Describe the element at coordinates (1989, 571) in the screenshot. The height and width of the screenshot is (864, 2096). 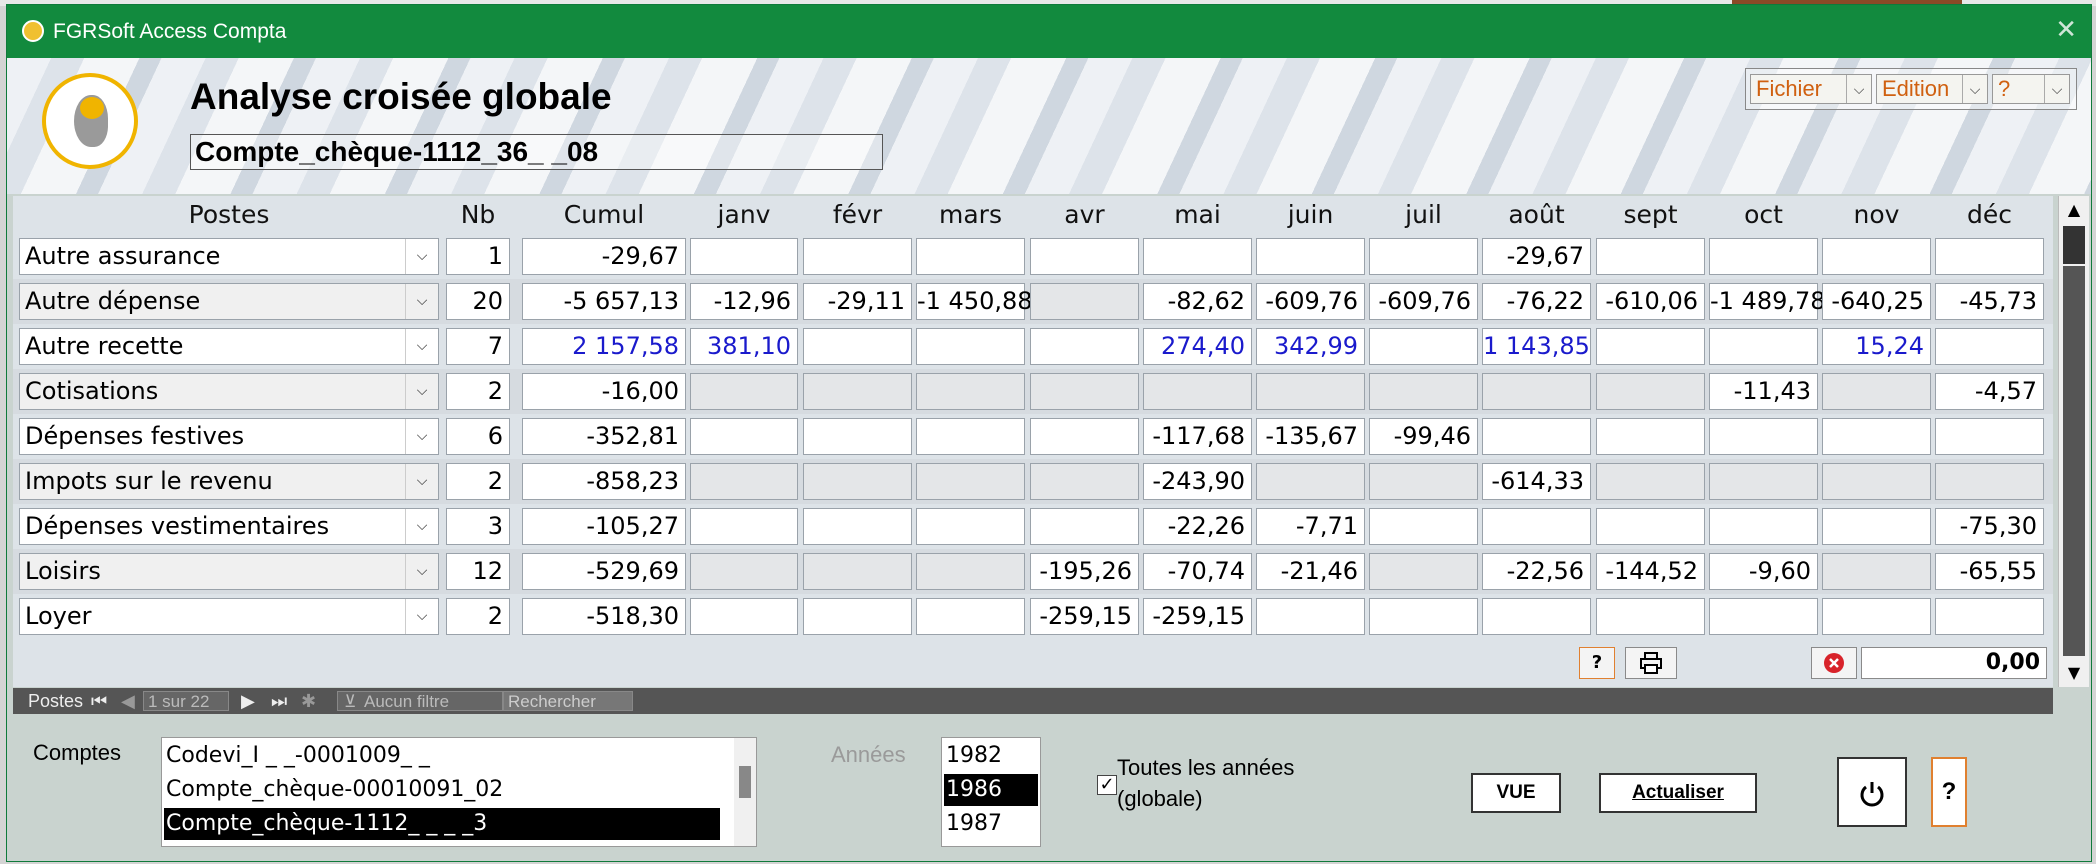
I see `month-cell: -65,55` at that location.